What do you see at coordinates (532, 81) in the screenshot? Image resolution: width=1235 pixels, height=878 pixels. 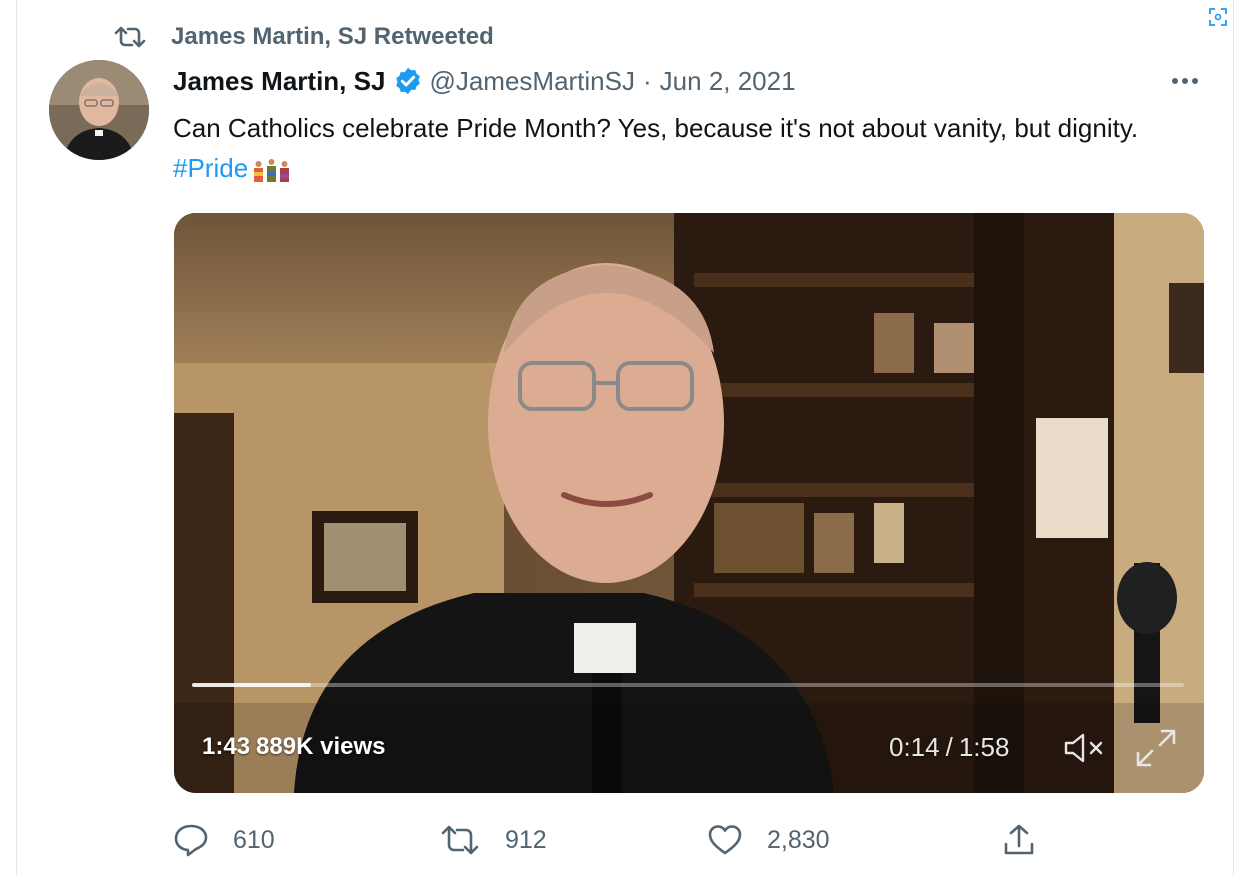 I see `author-handle: @JamesMartinSJ` at bounding box center [532, 81].